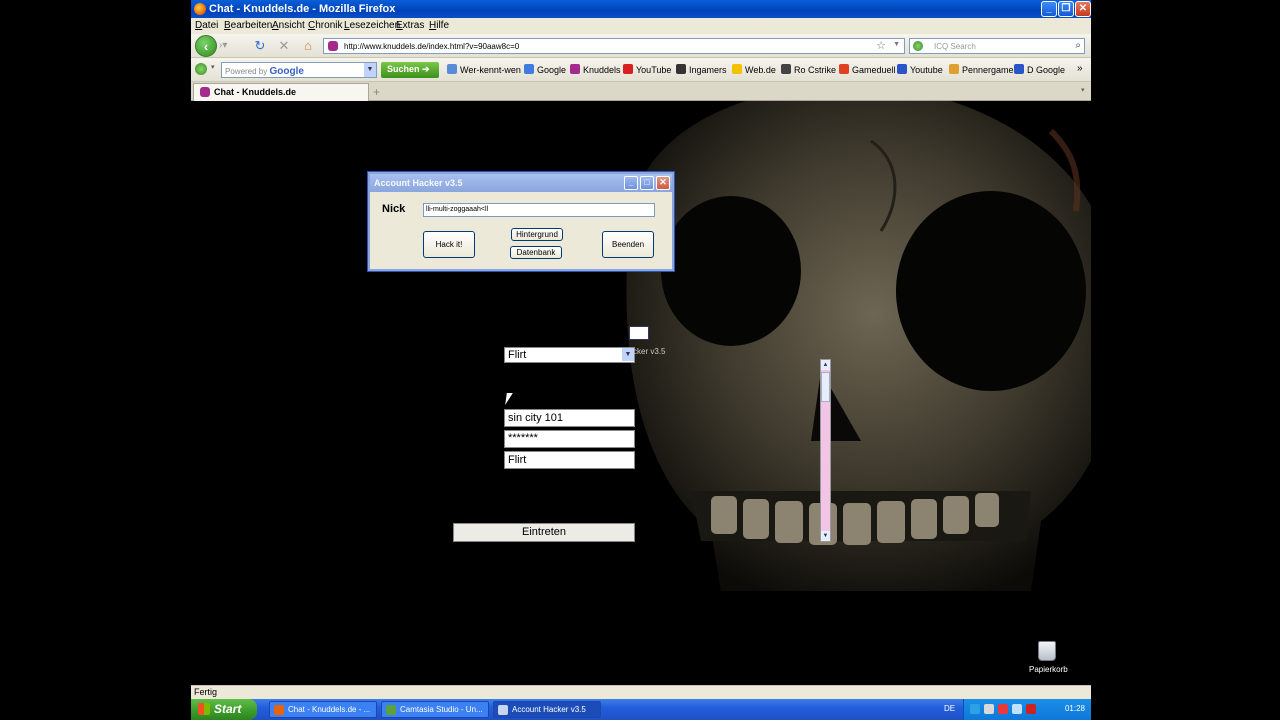 The width and height of the screenshot is (1280, 720). Describe the element at coordinates (206, 25) in the screenshot. I see `menu-datei: Datei` at that location.